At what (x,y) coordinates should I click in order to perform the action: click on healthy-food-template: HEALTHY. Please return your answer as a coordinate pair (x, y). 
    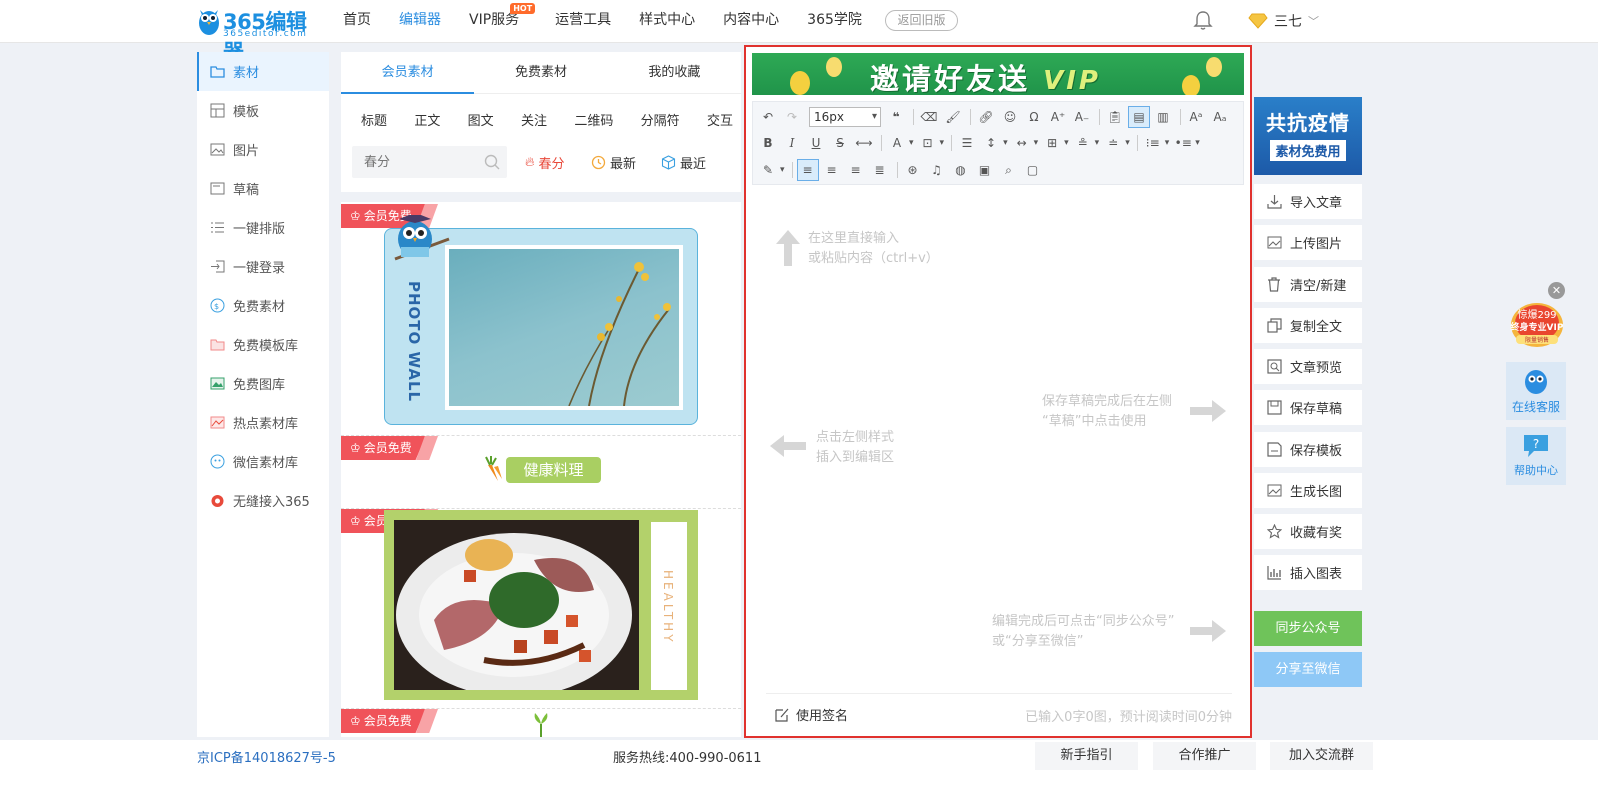
    Looking at the image, I should click on (541, 605).